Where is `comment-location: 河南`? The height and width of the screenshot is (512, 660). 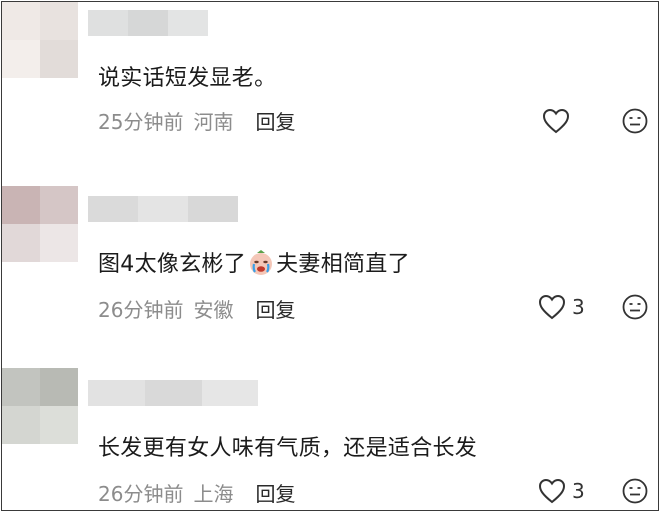 comment-location: 河南 is located at coordinates (213, 122).